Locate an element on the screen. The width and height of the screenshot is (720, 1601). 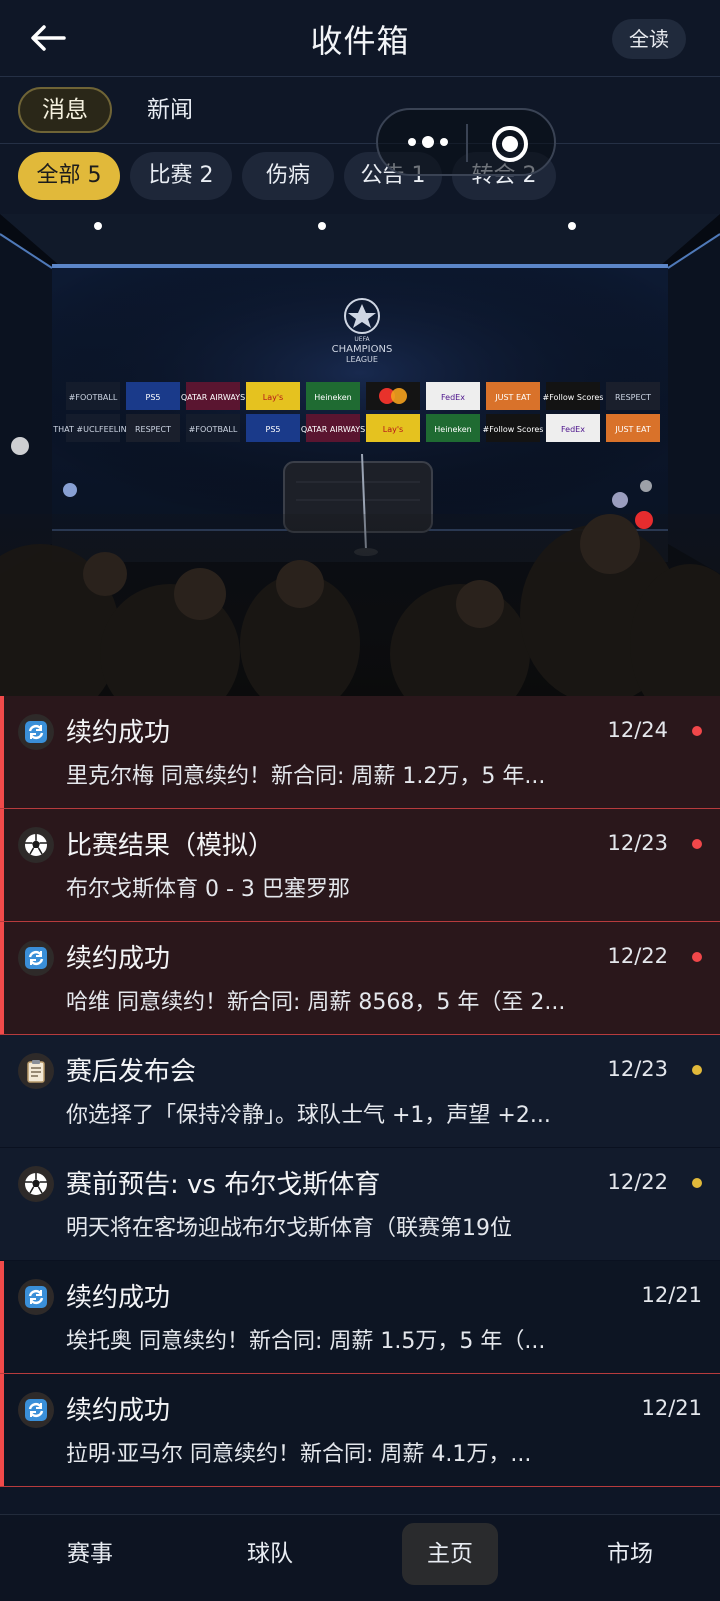
svg-text: UEFA is located at coordinates (362, 339).